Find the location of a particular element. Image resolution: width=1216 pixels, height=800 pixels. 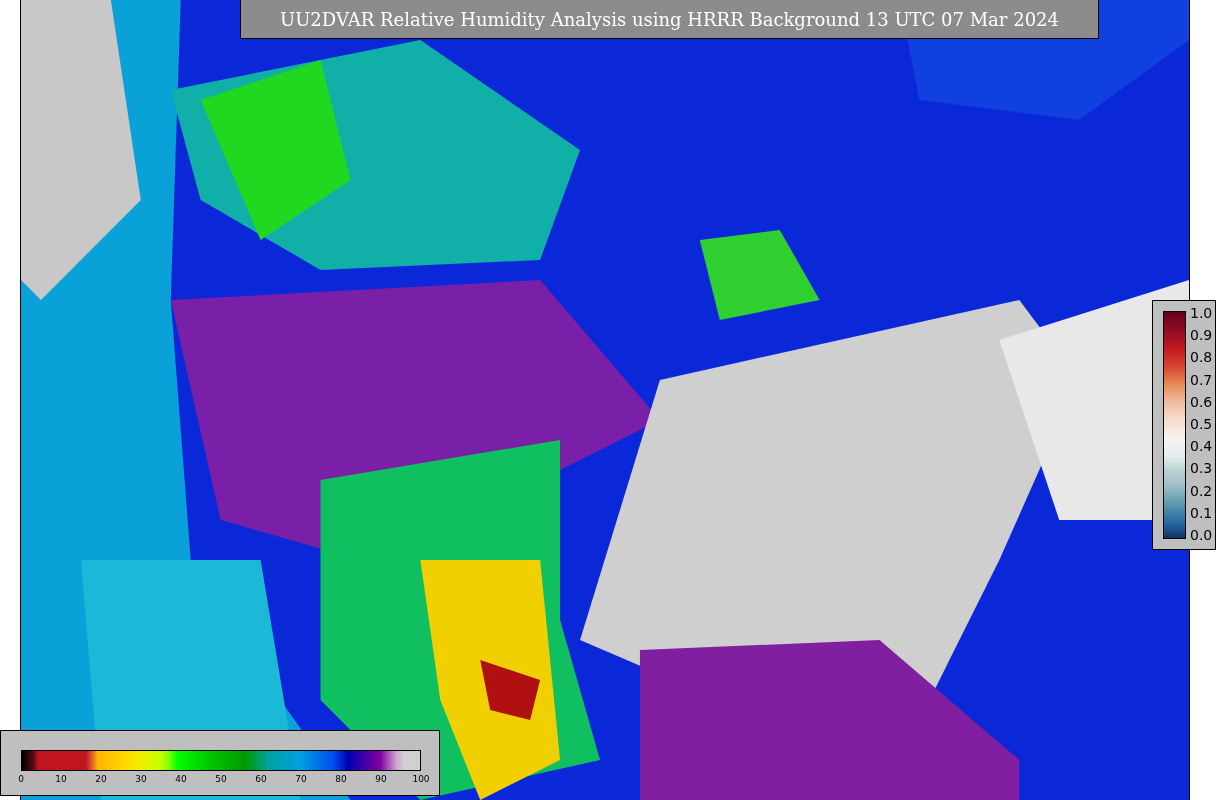

tick-label: 0.1 is located at coordinates (1201, 512).